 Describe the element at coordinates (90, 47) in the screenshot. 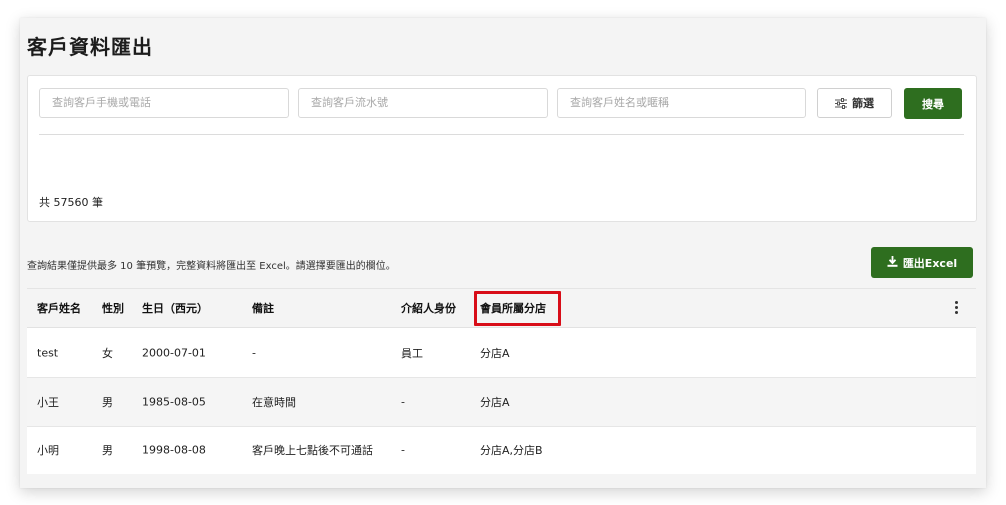

I see `page-title: 客戶資料匯出` at that location.